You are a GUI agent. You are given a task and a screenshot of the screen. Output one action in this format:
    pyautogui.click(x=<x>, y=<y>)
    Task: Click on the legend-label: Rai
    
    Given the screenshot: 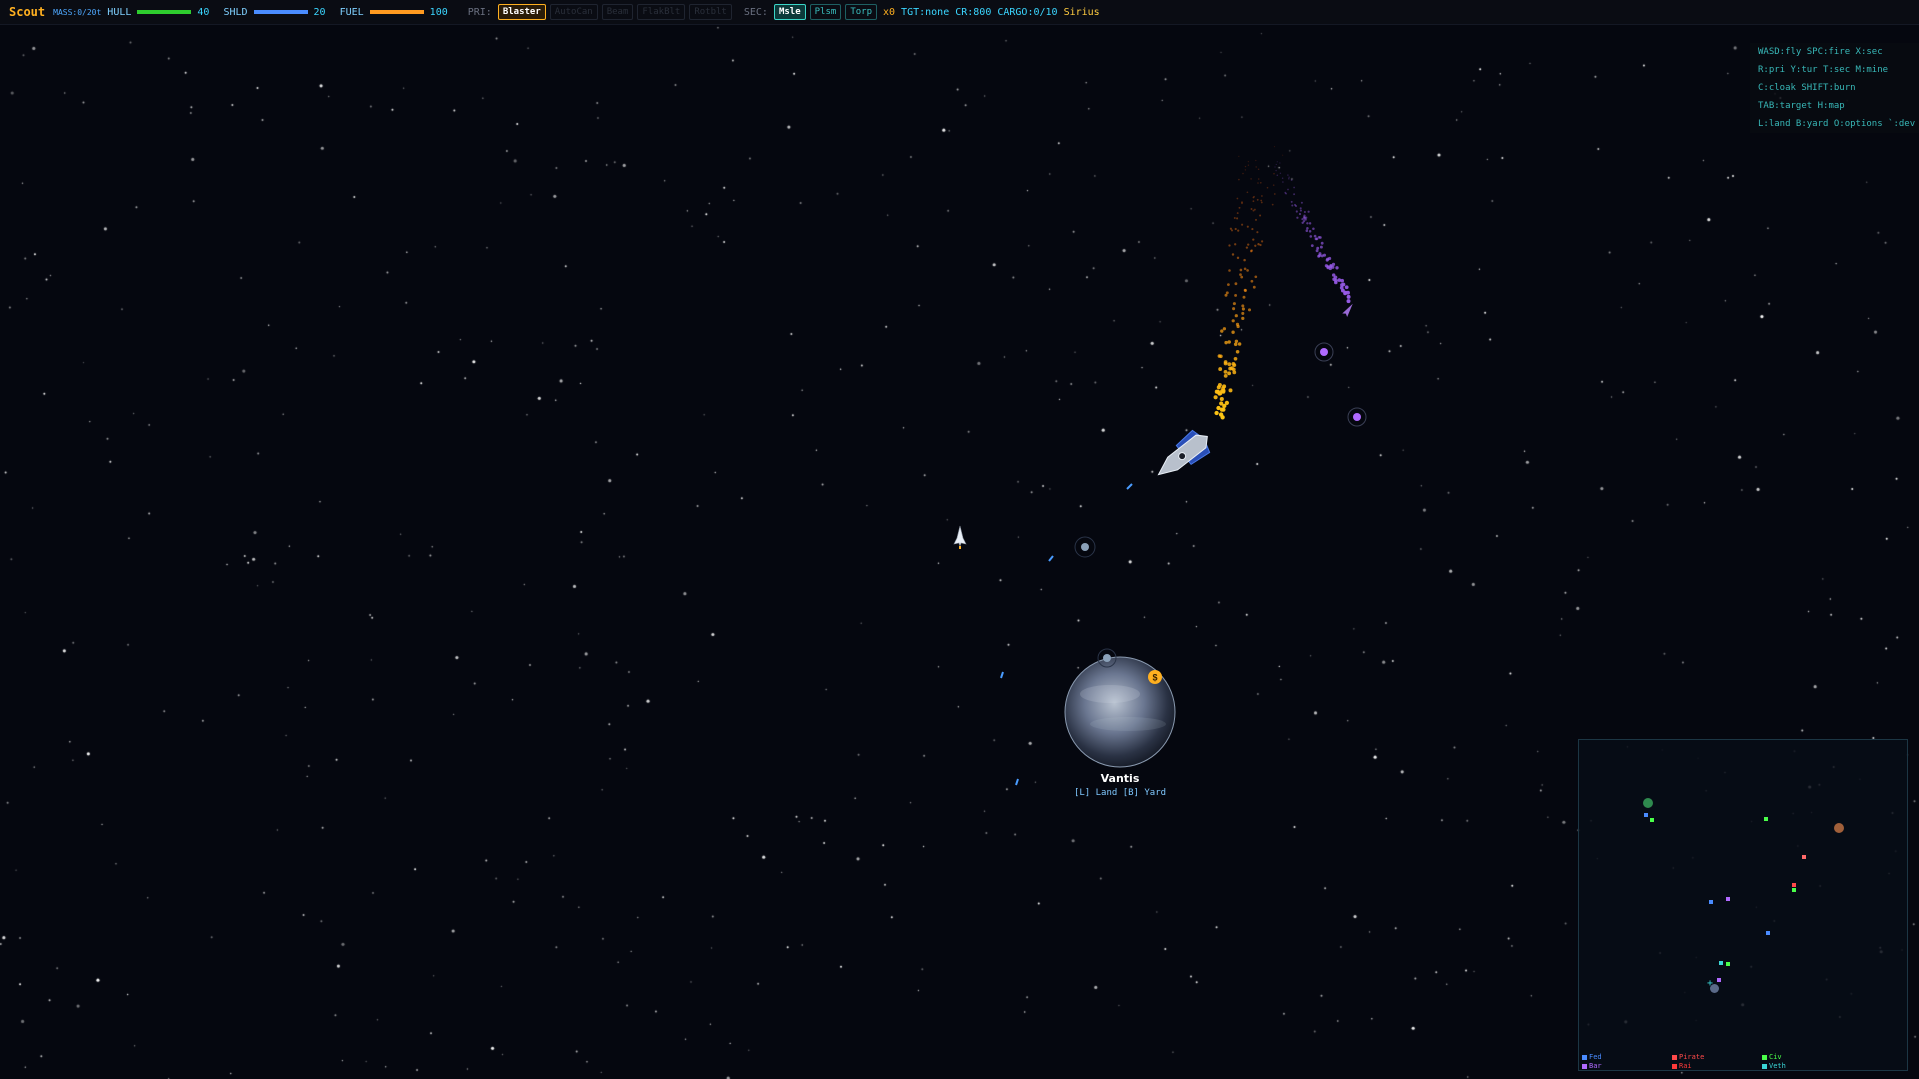 What is the action you would take?
    pyautogui.click(x=1685, y=1066)
    